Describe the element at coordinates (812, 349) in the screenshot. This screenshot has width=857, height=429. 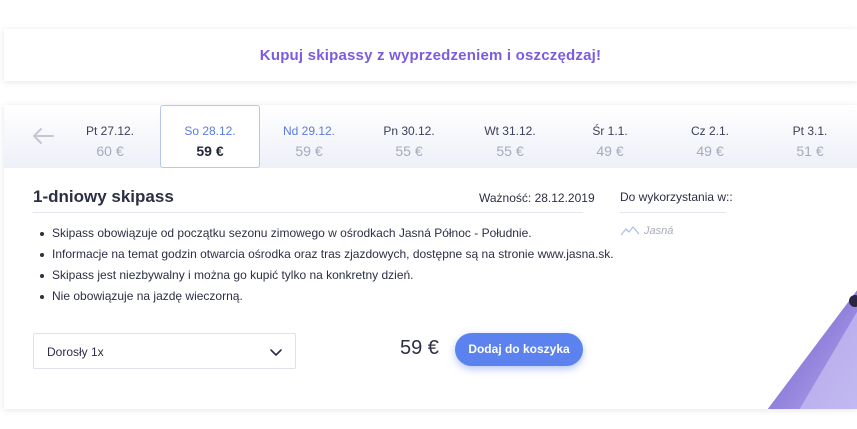
I see `decorative-ski-image` at that location.